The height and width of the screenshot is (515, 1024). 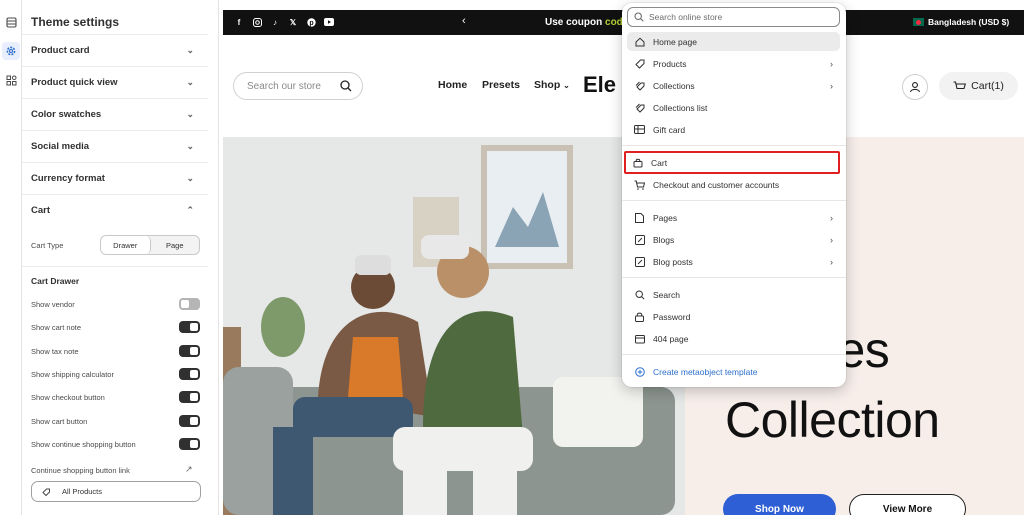 I want to click on menu-item-label: Create metaobject template, so click(x=705, y=371).